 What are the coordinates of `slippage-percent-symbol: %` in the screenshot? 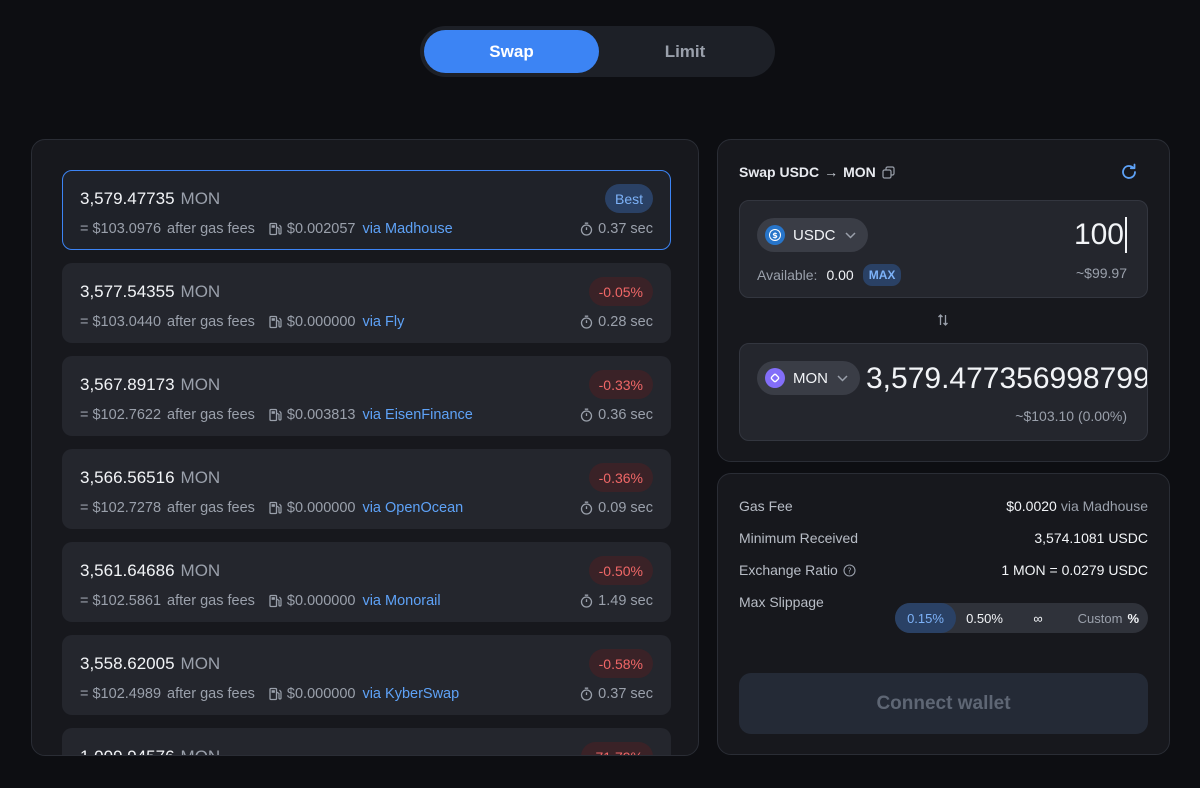 It's located at (1133, 618).